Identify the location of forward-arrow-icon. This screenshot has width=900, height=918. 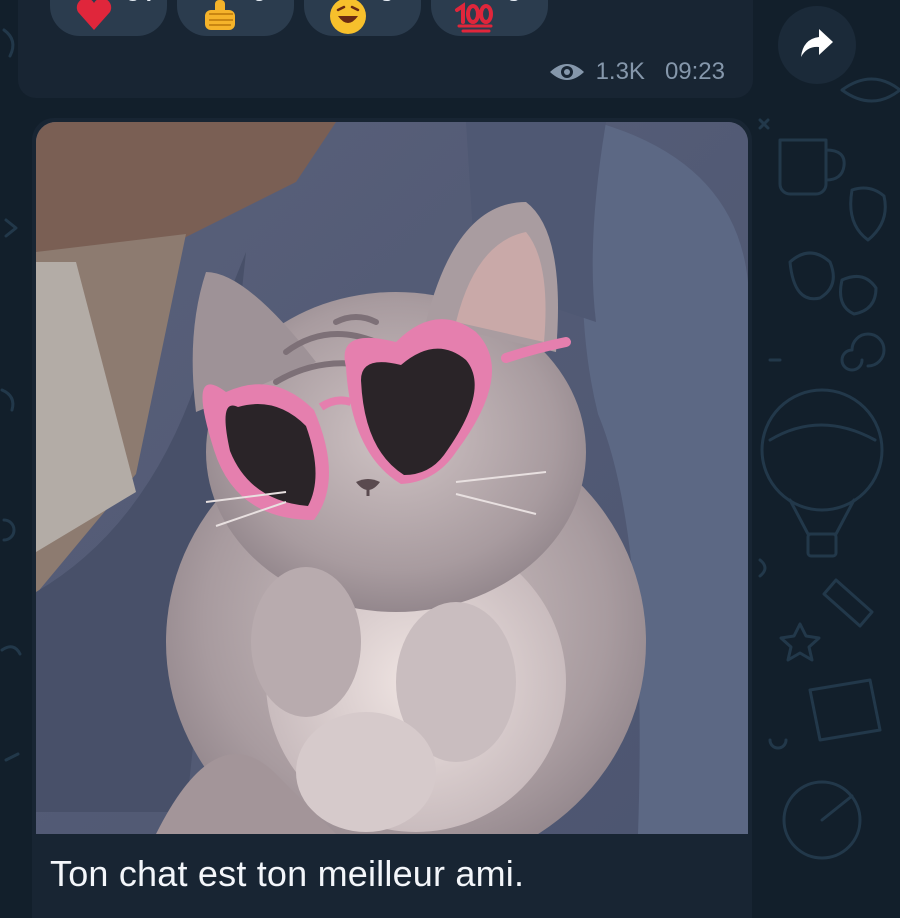
(817, 45).